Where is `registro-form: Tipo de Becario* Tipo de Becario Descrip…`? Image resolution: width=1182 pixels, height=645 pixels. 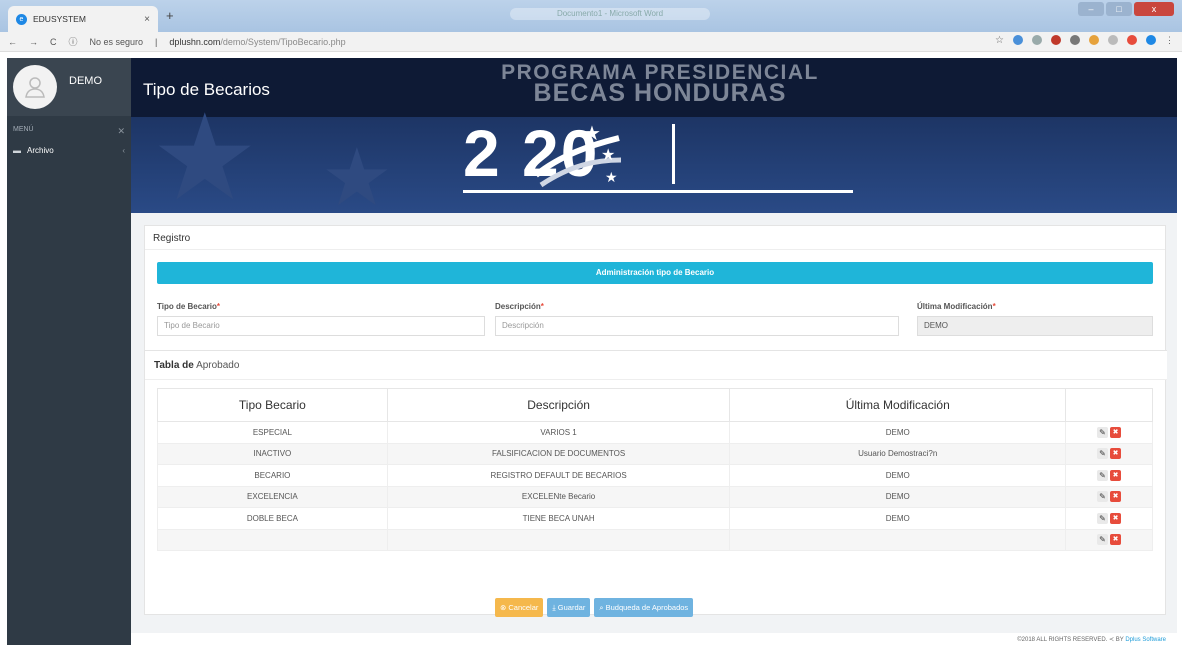
registro-form: Tipo de Becario* Tipo de Becario Descrip… is located at coordinates (655, 322).